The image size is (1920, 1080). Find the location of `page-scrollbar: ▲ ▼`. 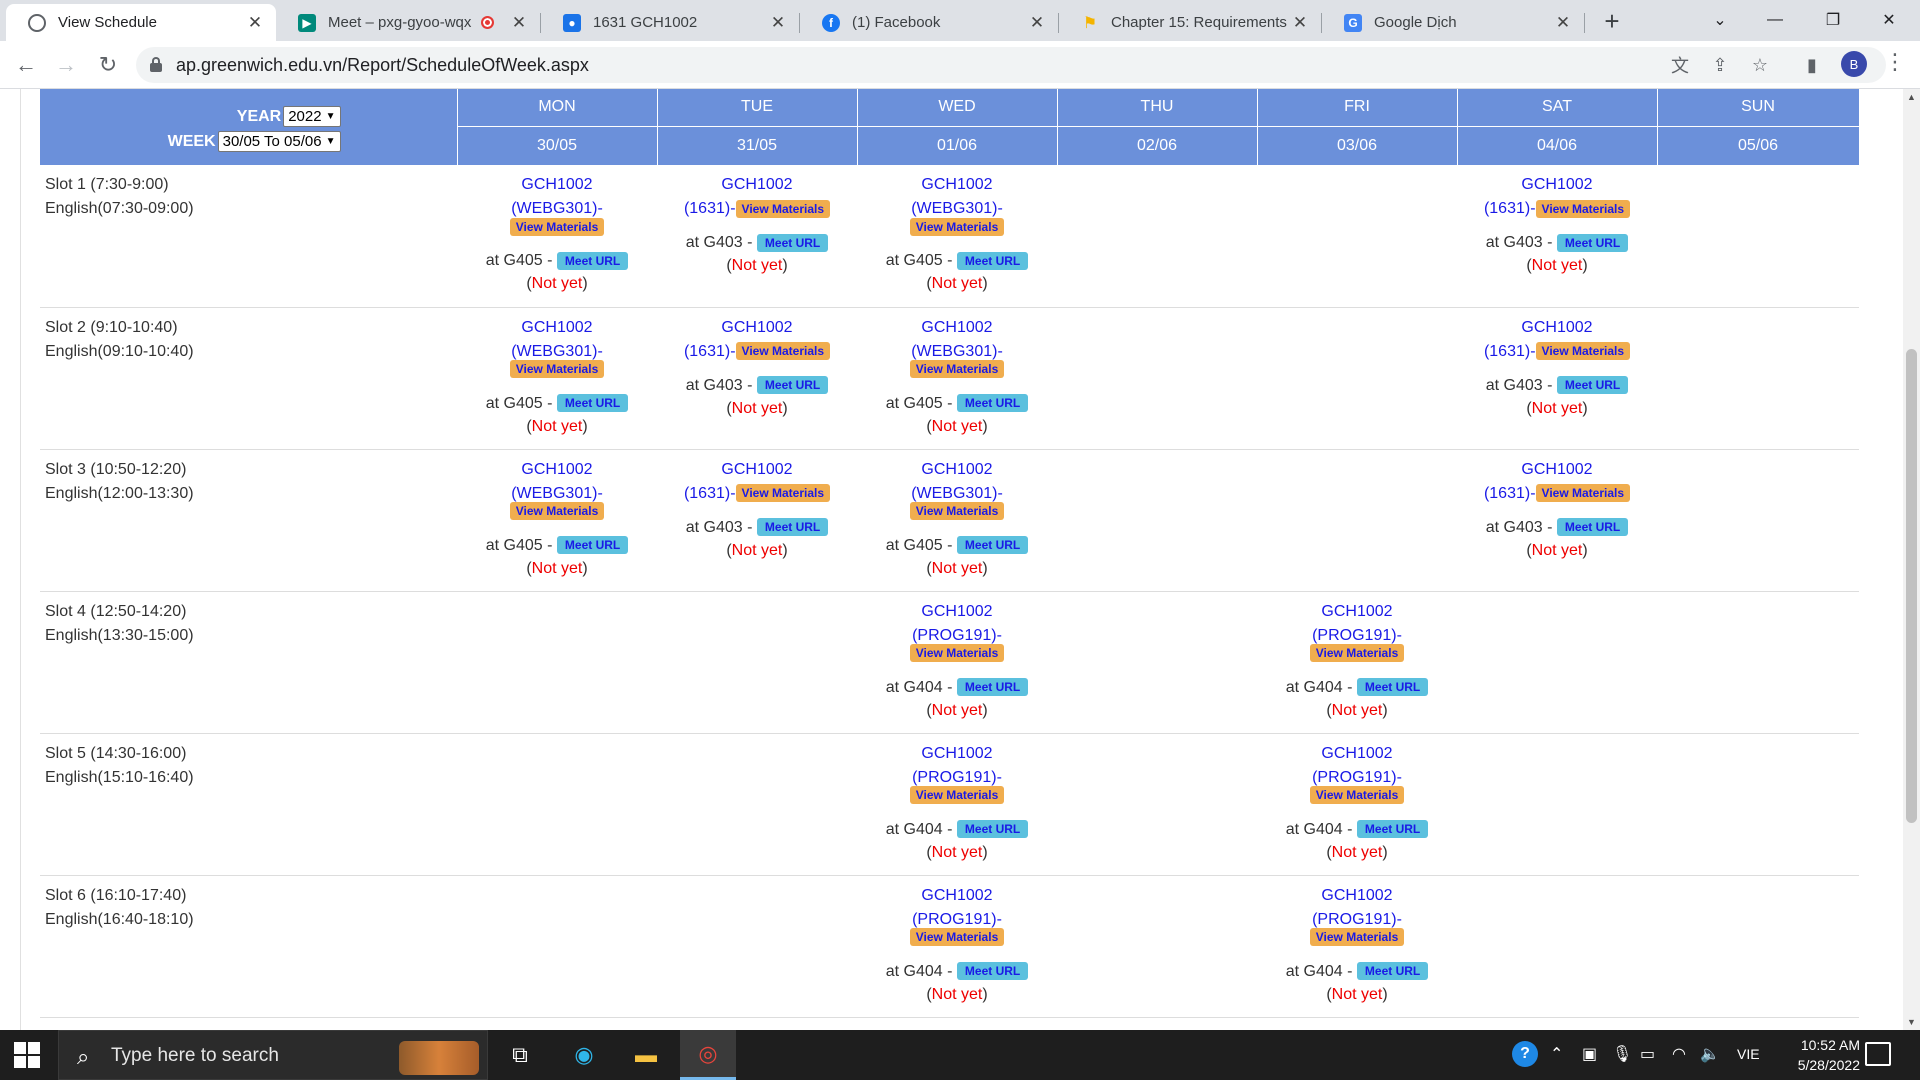

page-scrollbar: ▲ ▼ is located at coordinates (1911, 559).